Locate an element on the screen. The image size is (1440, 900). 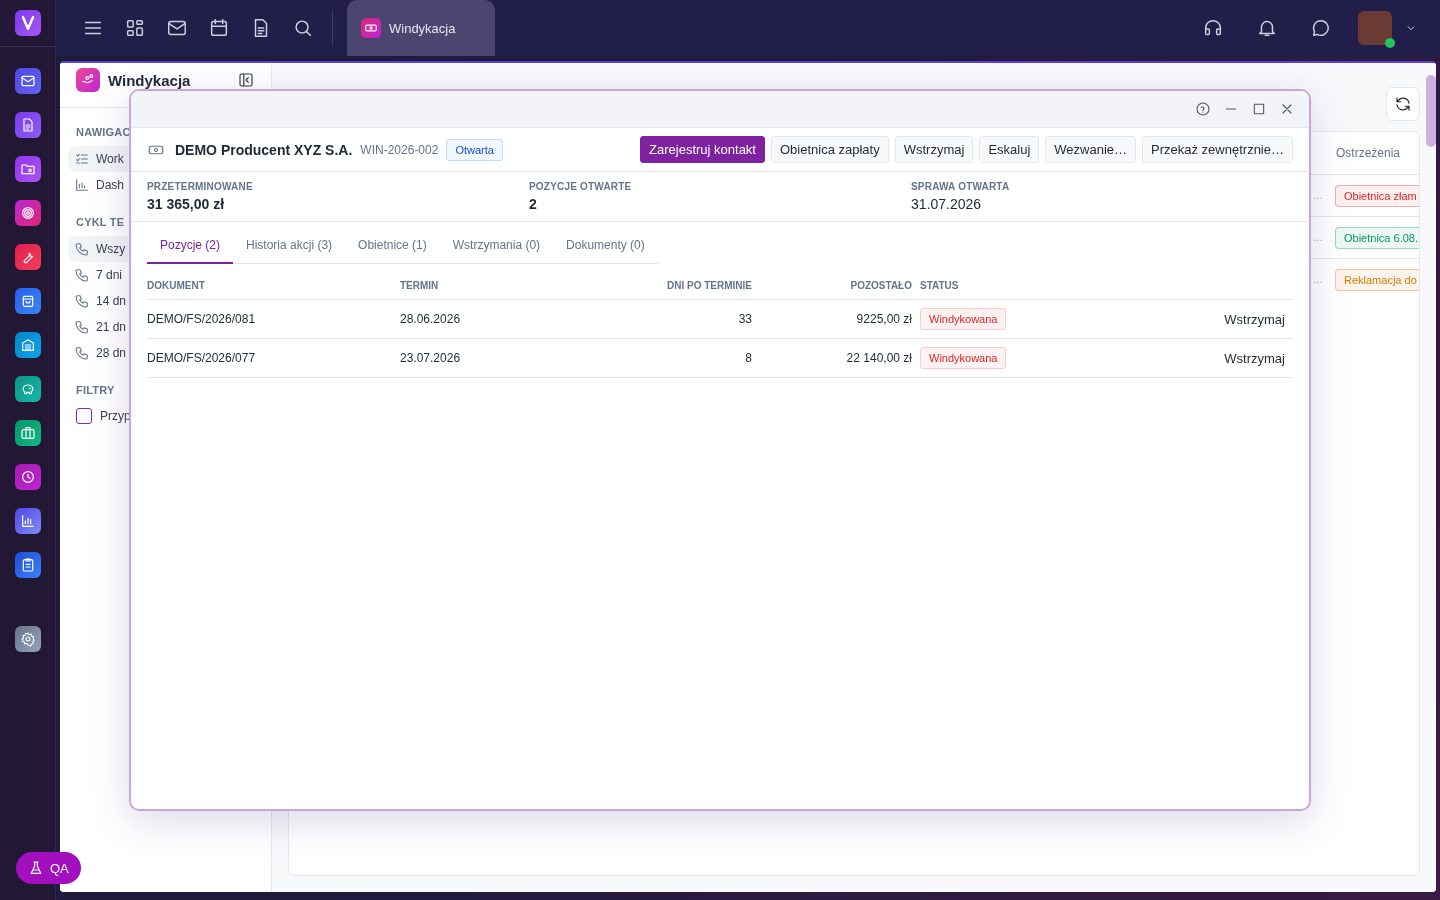
section-heading: NAWIGAC is located at coordinates (103, 132).